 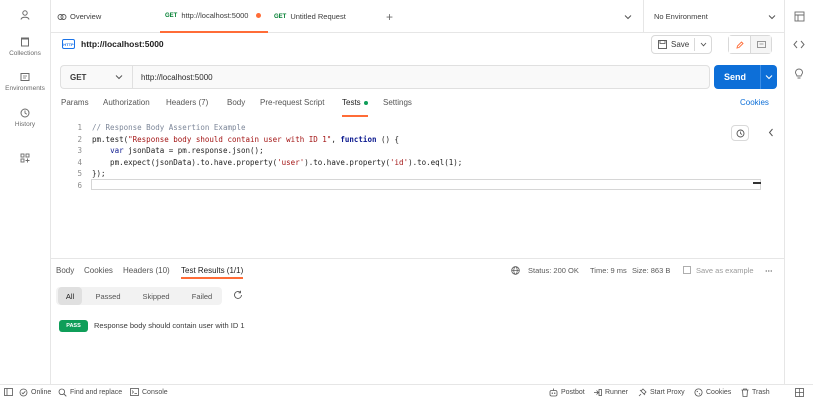 I want to click on response-tab-body: Body, so click(x=65, y=270).